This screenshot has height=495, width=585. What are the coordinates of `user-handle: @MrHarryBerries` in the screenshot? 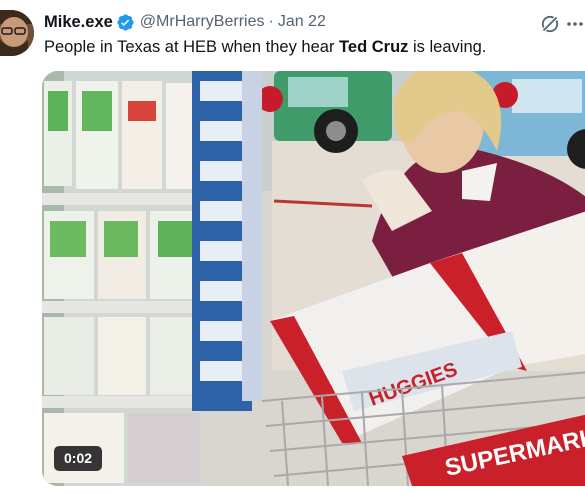 It's located at (202, 22).